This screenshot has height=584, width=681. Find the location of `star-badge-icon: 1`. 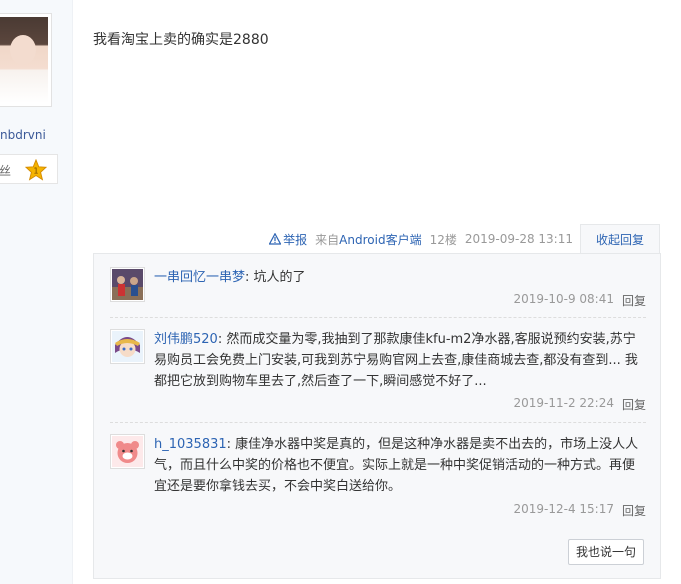

star-badge-icon: 1 is located at coordinates (36, 170).